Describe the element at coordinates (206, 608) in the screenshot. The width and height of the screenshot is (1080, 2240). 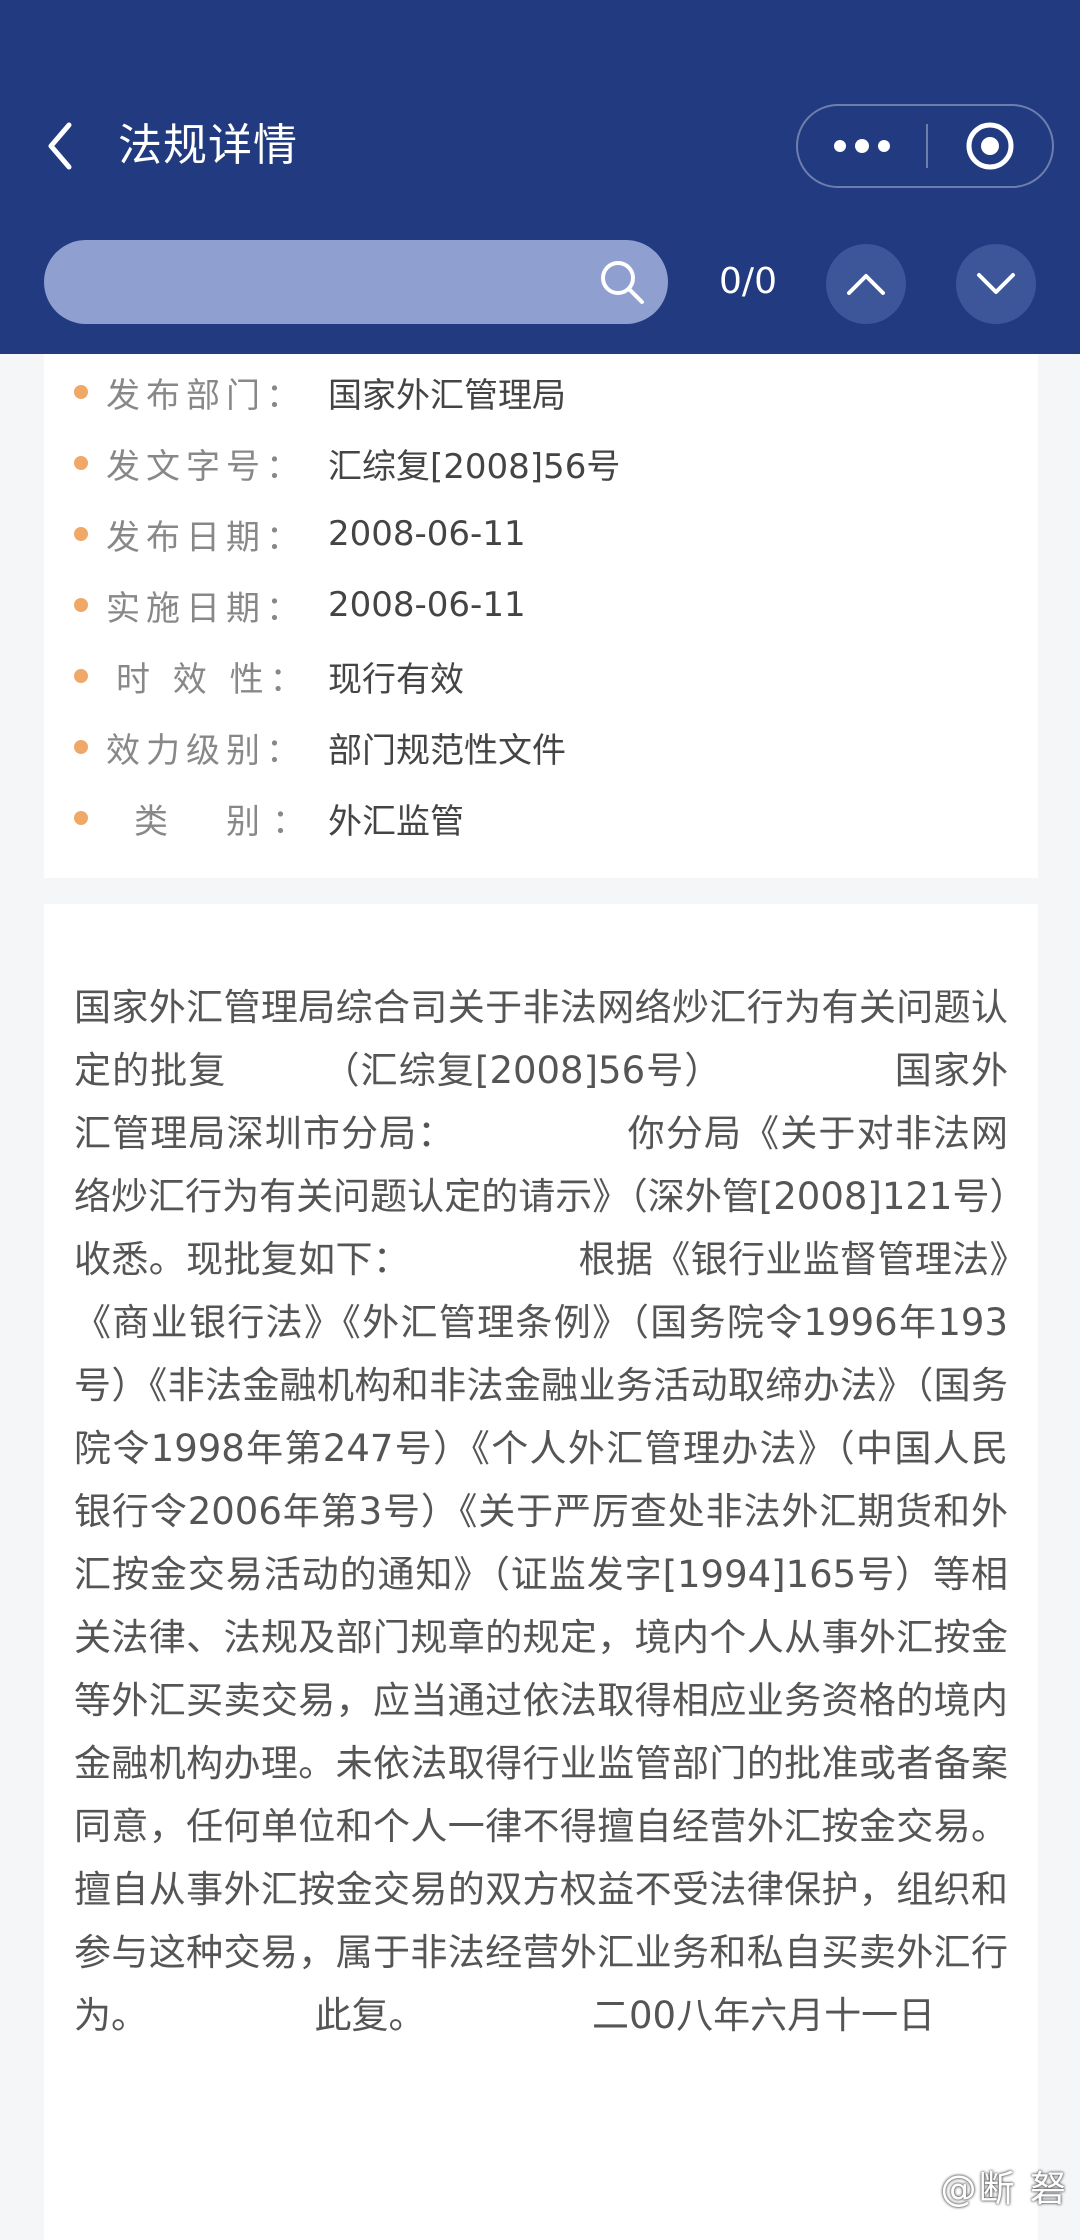
I see `info-label: 实施日期：` at that location.